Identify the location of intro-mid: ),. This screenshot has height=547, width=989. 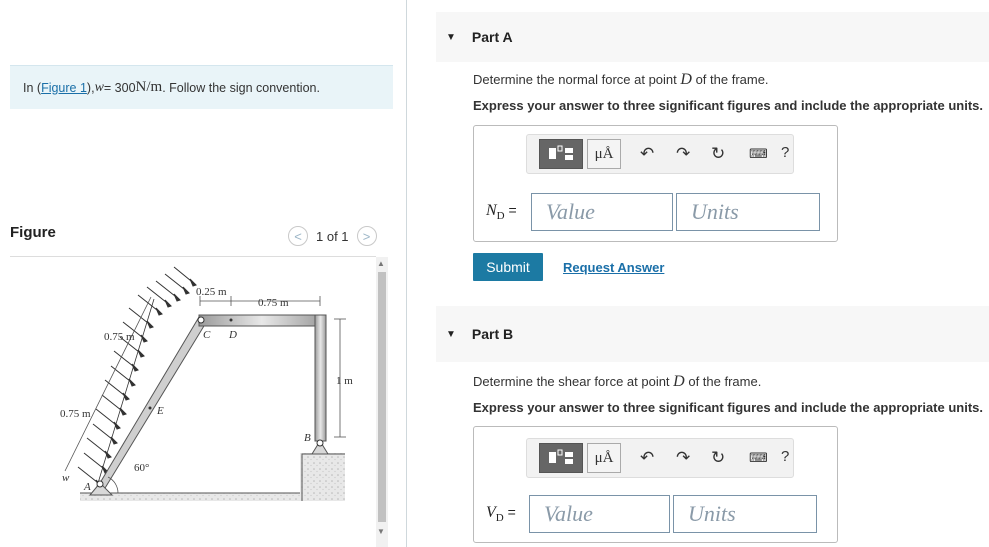
(90, 87).